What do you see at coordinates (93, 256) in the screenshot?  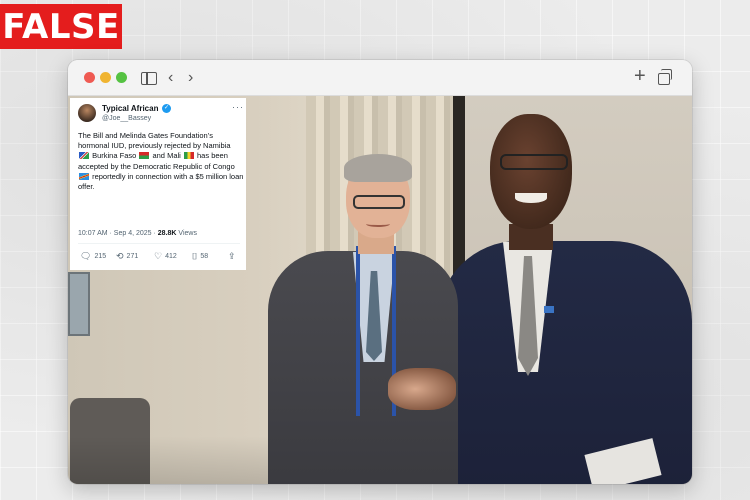 I see `reply-button: 🗨 215` at bounding box center [93, 256].